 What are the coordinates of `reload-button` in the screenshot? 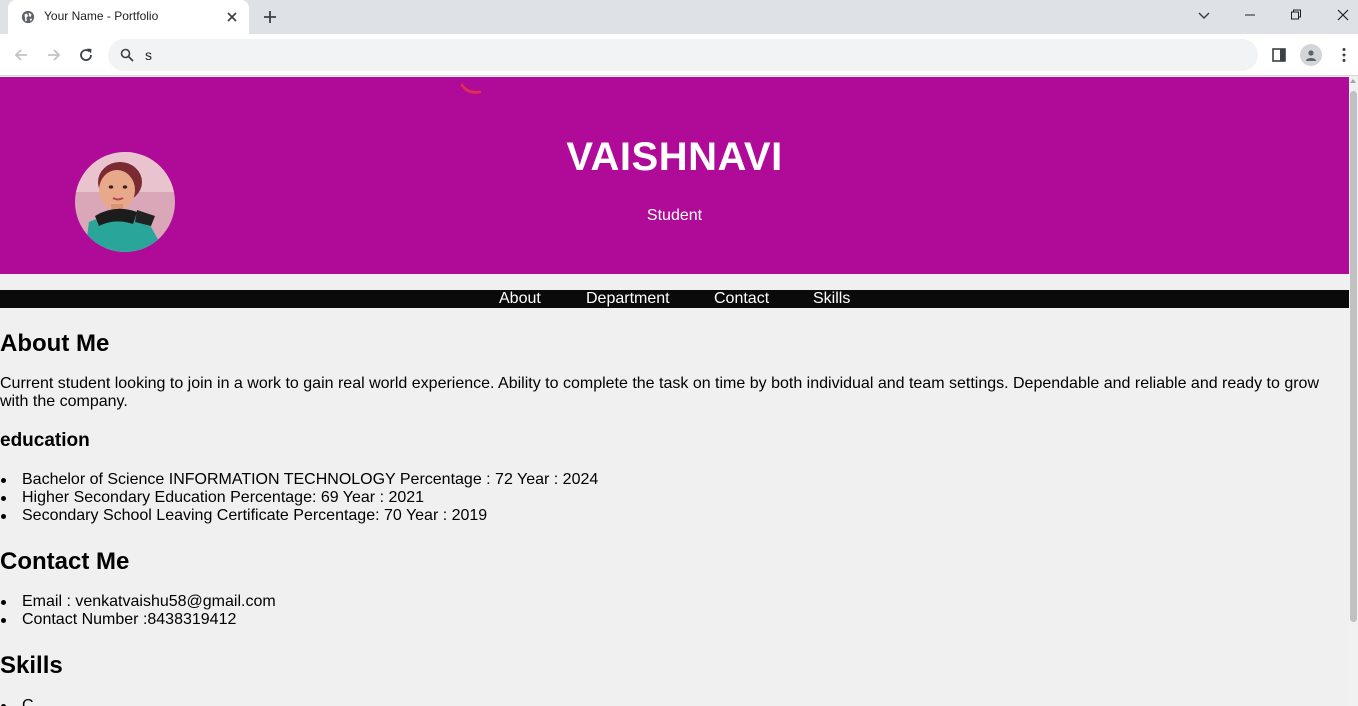 It's located at (86, 55).